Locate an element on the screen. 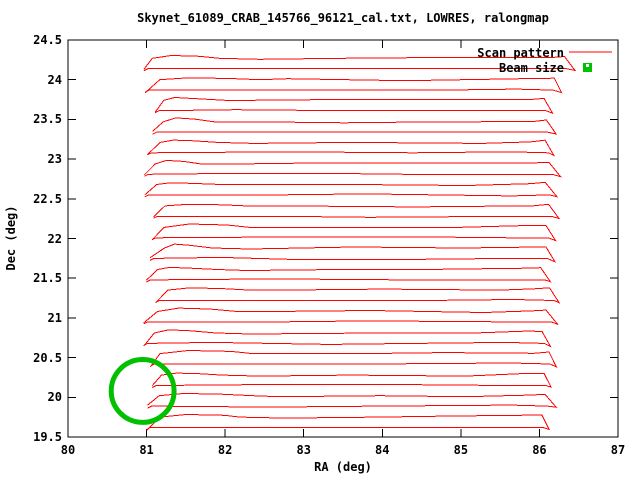 The width and height of the screenshot is (640, 480). y-tick-label: 22 is located at coordinates (54, 238).